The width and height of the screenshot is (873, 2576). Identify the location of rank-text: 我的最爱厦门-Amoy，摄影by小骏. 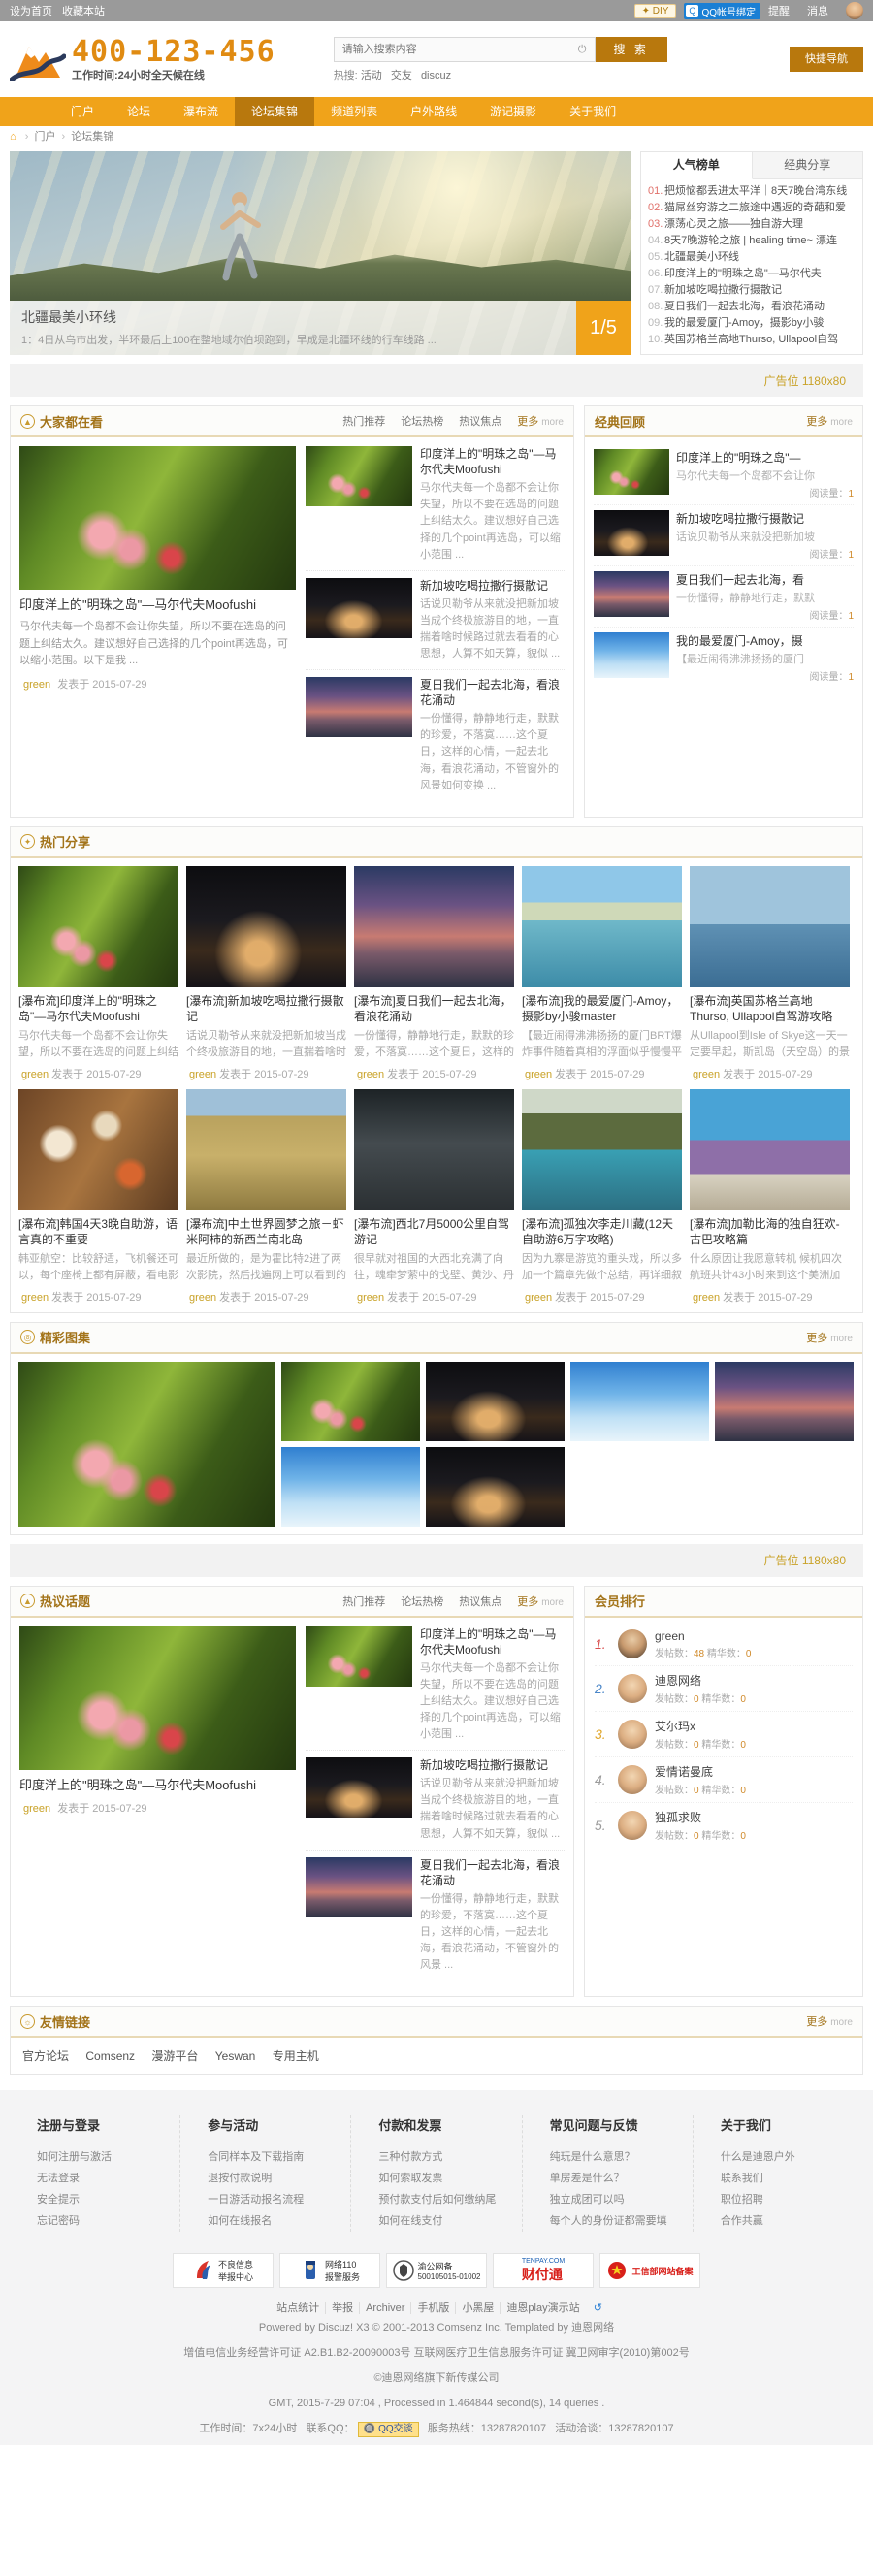
(744, 323).